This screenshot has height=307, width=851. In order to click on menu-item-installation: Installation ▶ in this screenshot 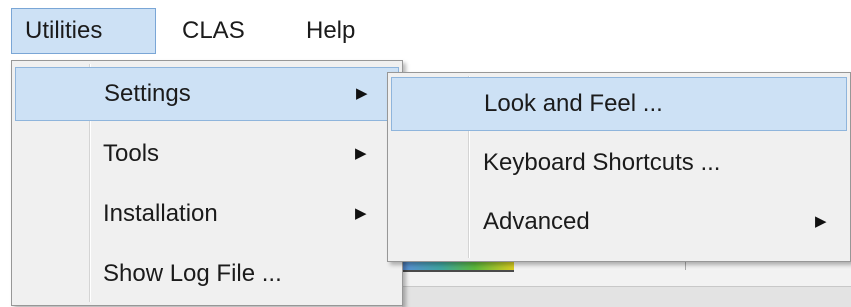, I will do `click(207, 214)`.